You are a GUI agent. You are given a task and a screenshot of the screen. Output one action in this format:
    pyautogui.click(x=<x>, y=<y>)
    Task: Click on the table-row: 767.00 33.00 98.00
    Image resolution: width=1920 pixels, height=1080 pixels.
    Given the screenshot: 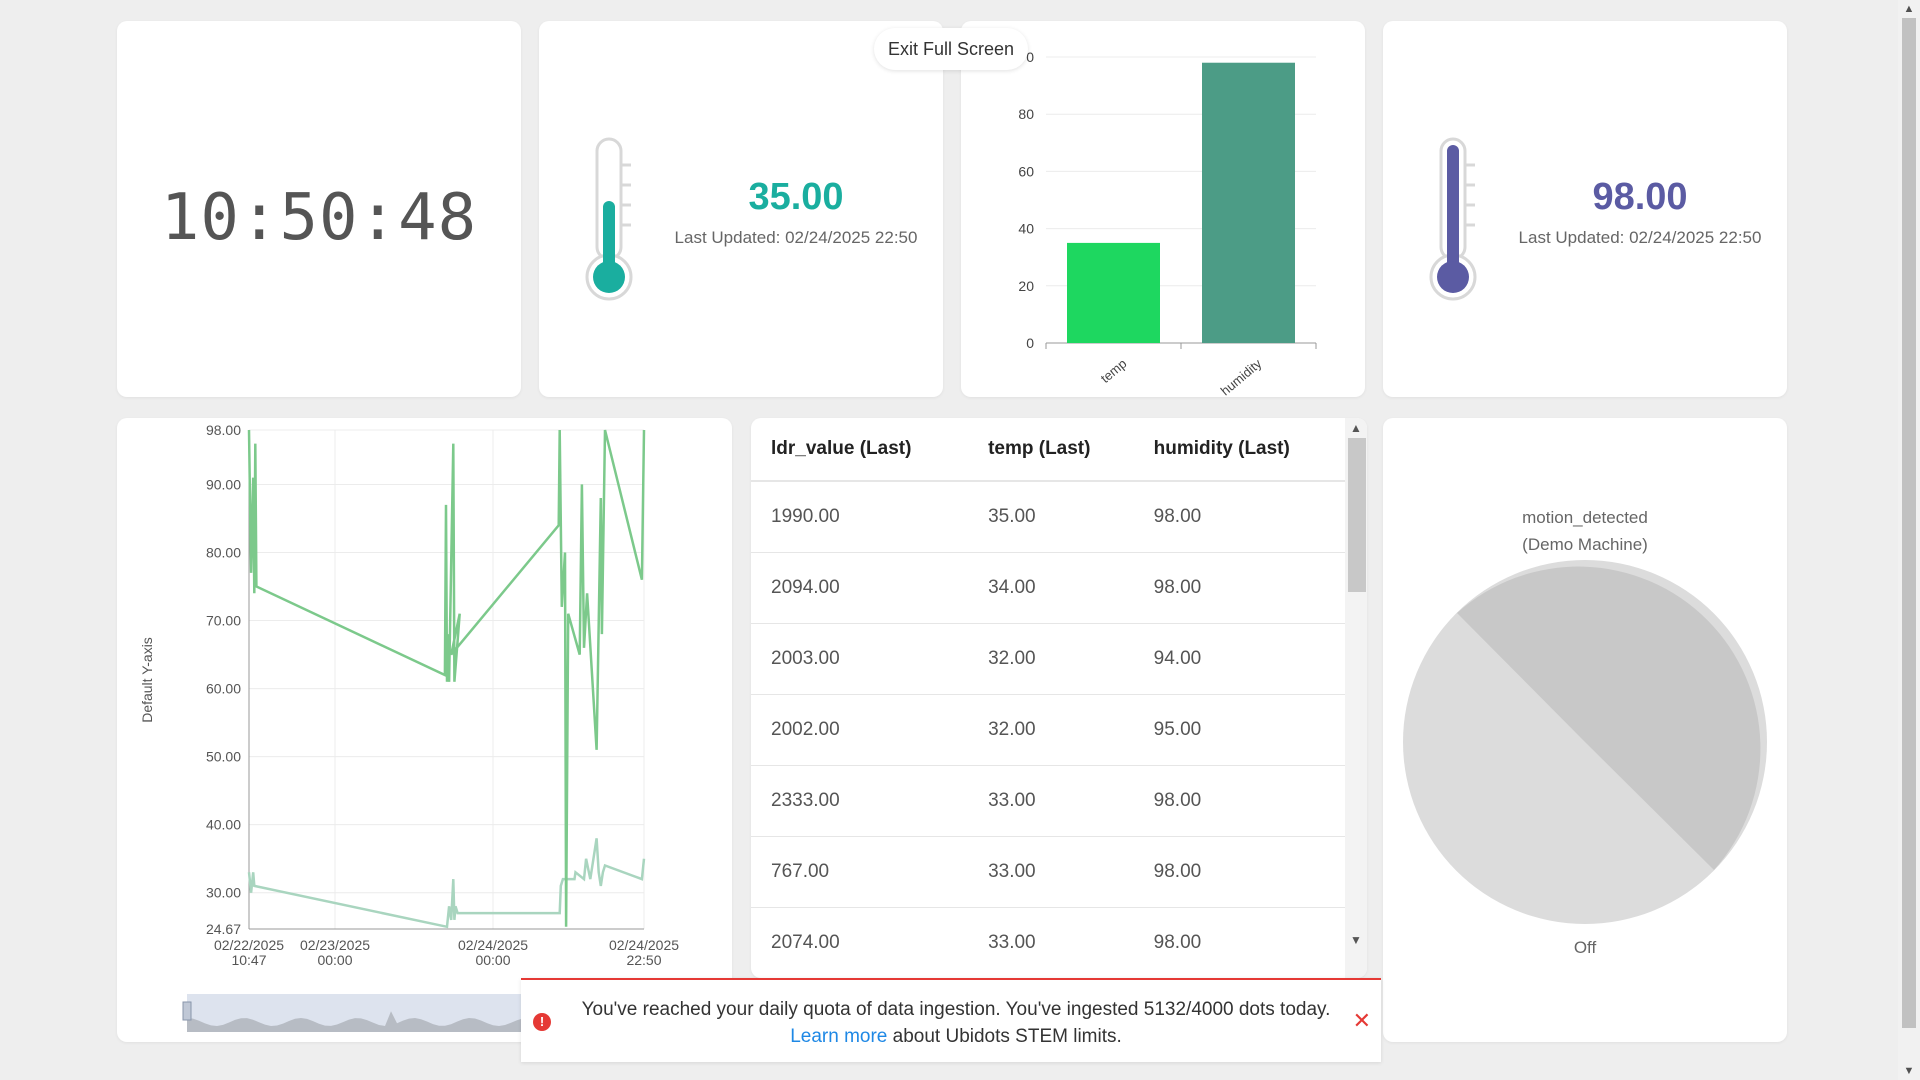 What is the action you would take?
    pyautogui.click(x=1048, y=872)
    